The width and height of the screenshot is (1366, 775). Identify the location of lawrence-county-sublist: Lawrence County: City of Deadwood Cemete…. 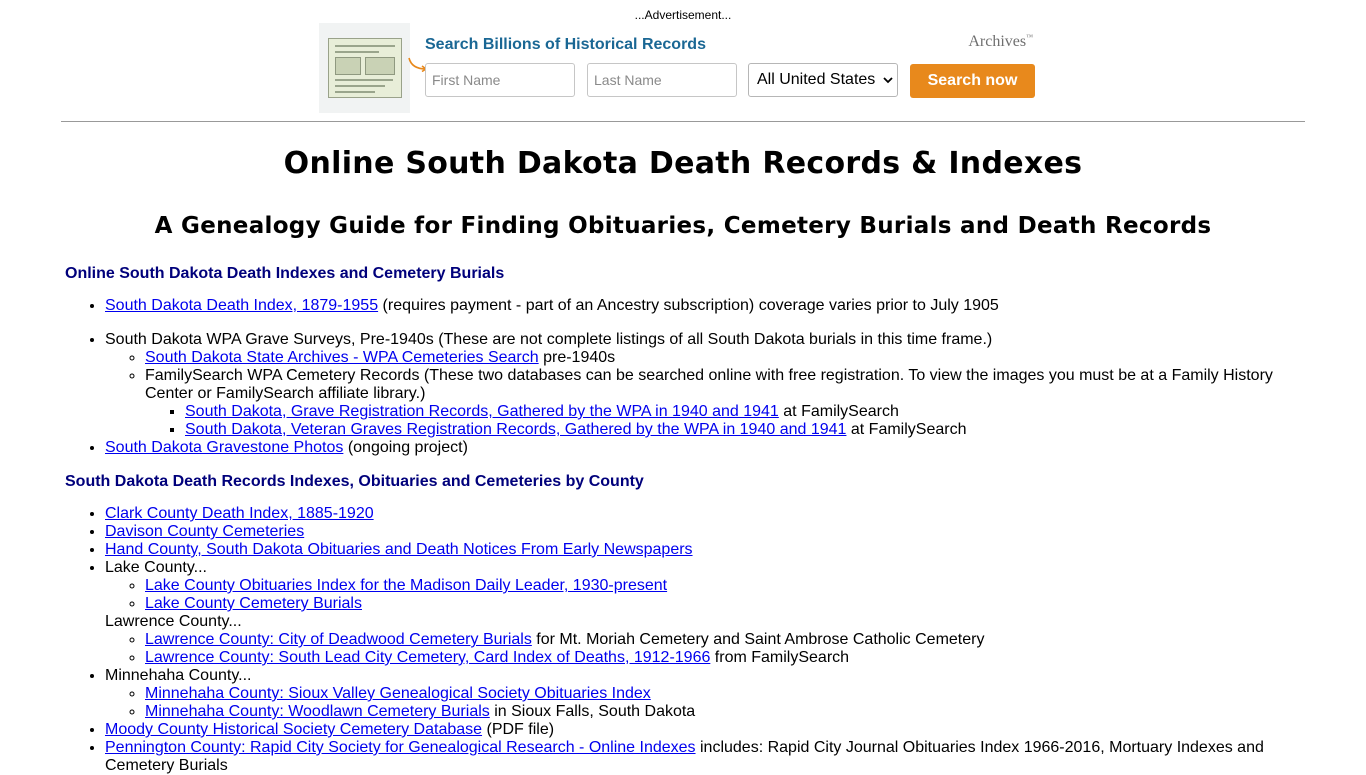
(700, 649).